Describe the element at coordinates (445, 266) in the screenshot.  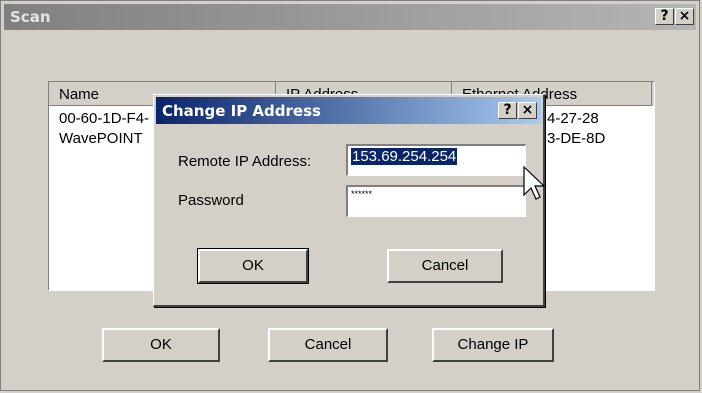
I see `dialog-cancel-button: Cancel` at that location.